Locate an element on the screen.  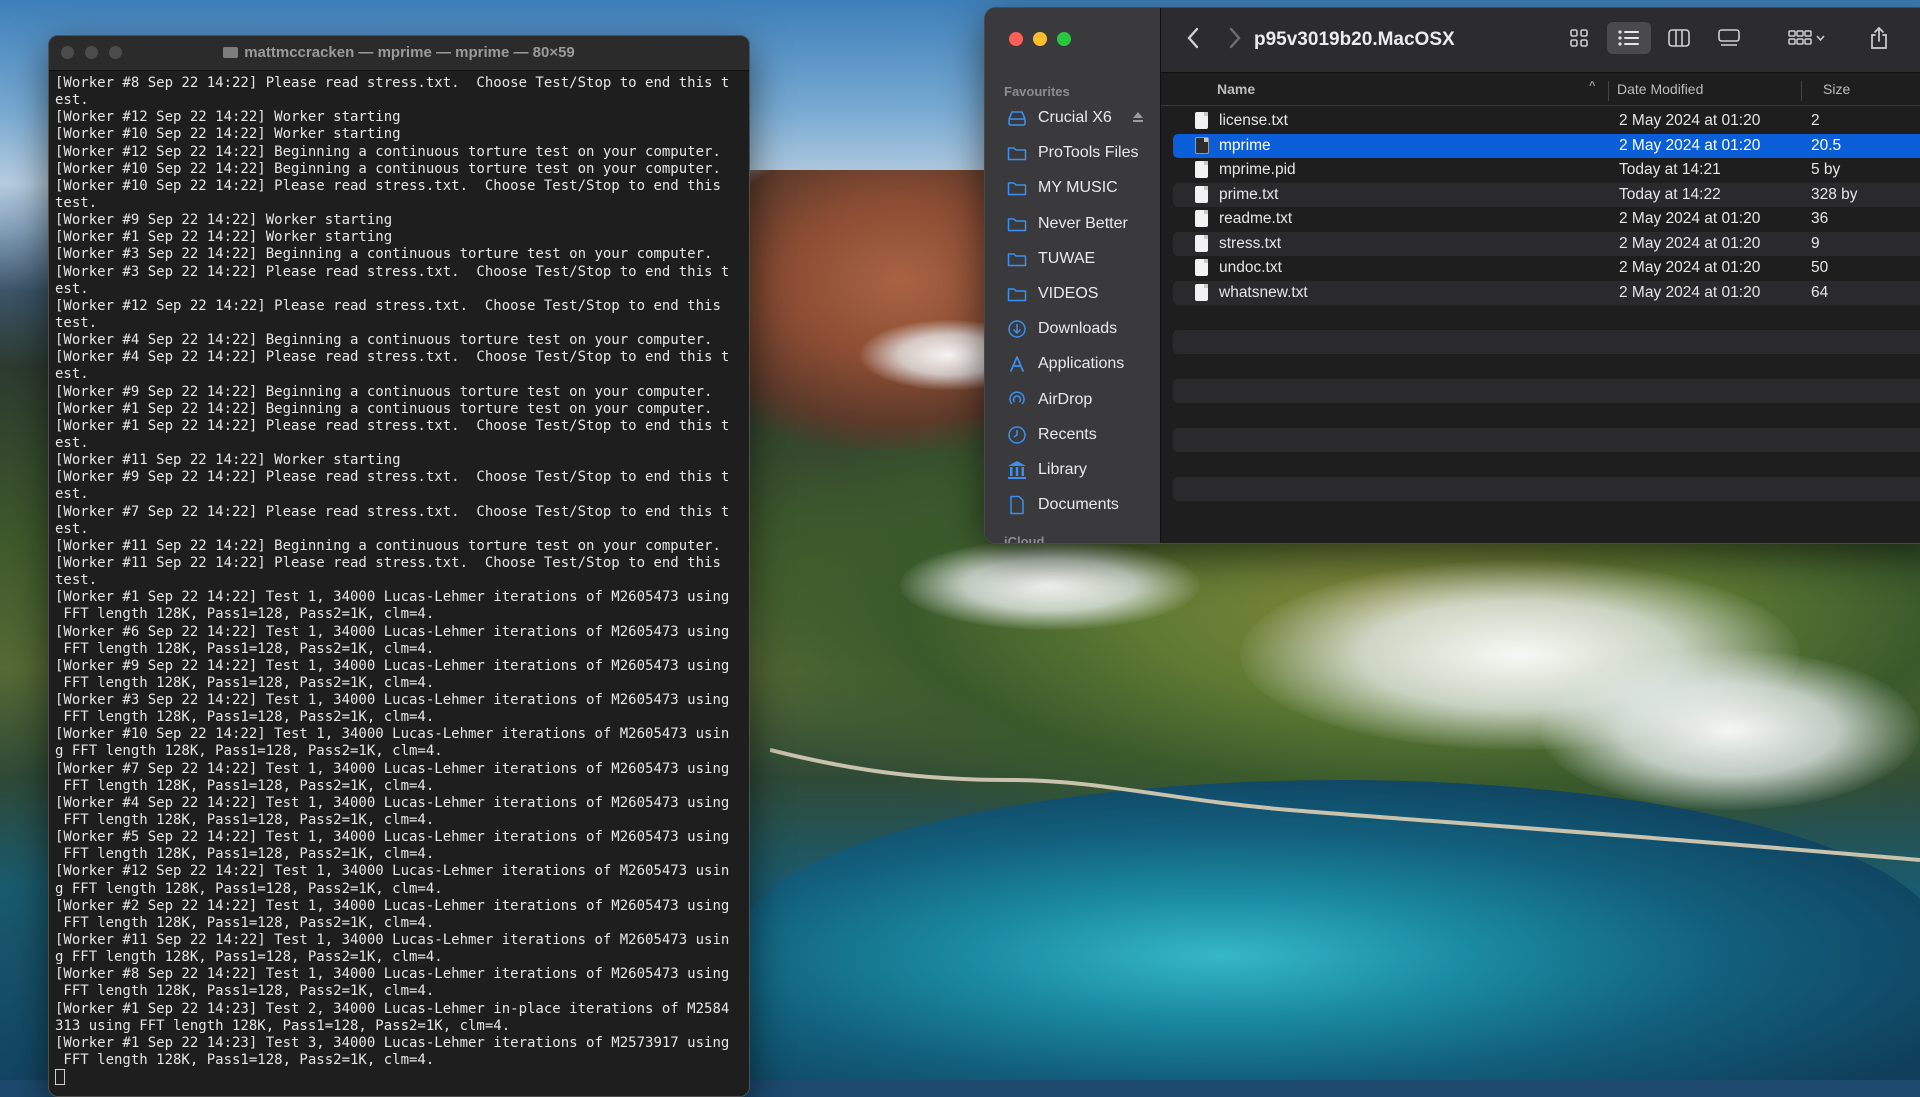
eject-icon is located at coordinates (1138, 118).